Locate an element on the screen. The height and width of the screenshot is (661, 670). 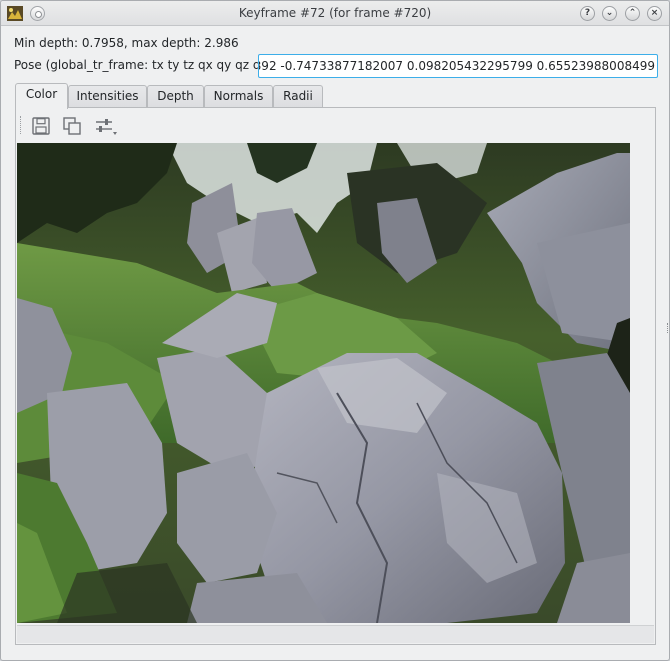
tab-radii: Radii is located at coordinates (298, 96).